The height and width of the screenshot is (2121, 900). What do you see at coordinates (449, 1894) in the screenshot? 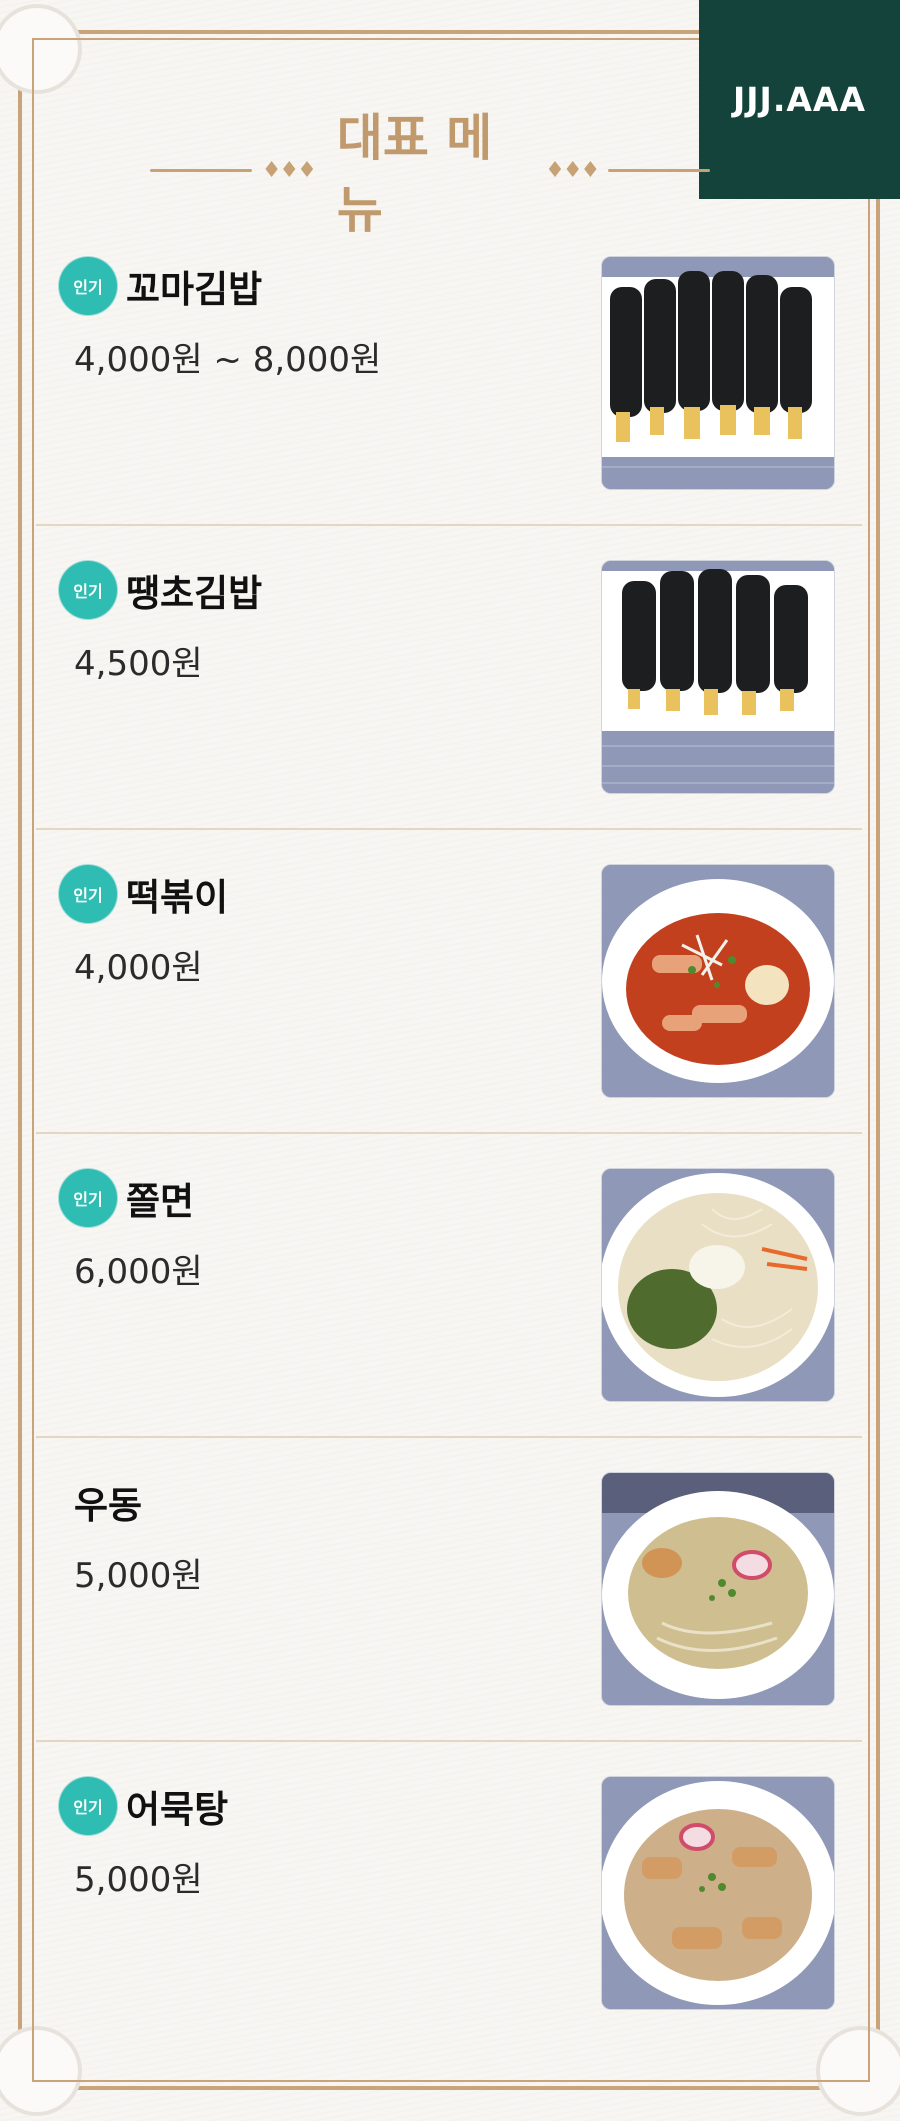
I see `menu-item: 인기 어묵탕 5,000원` at bounding box center [449, 1894].